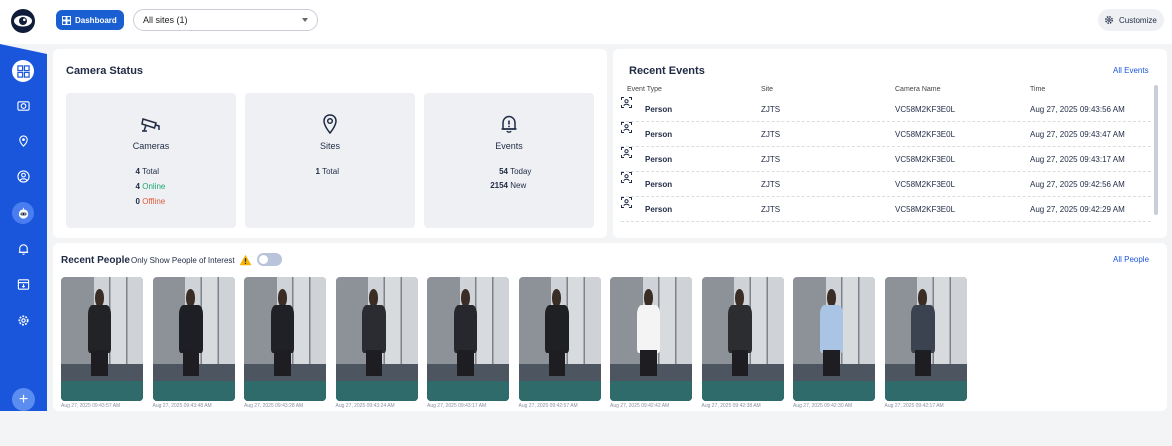  What do you see at coordinates (457, 406) in the screenshot?
I see `person-timestamp: Aug 27, 2025 09:43:17 AM` at bounding box center [457, 406].